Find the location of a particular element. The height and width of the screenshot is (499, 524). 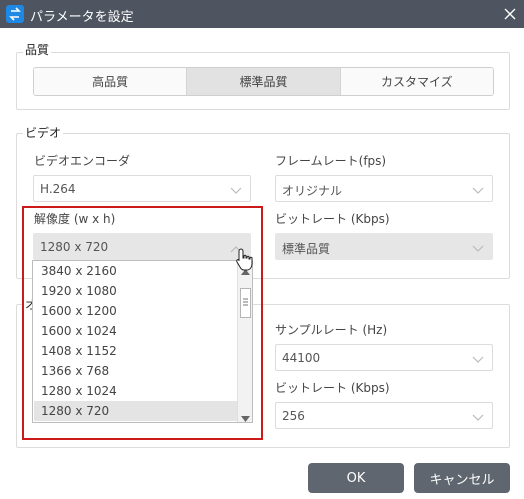

framerate-select: オリジナル is located at coordinates (384, 188).